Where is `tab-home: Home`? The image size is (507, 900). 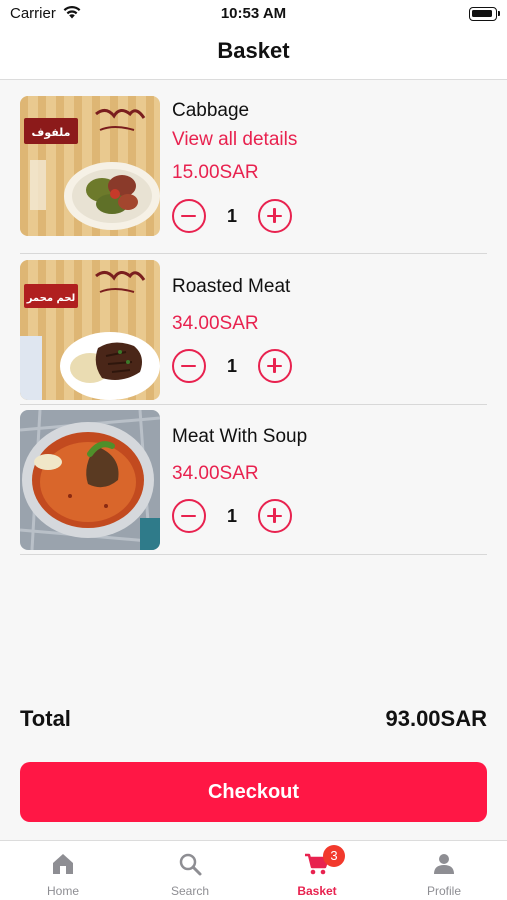
tab-home: Home is located at coordinates (63, 870).